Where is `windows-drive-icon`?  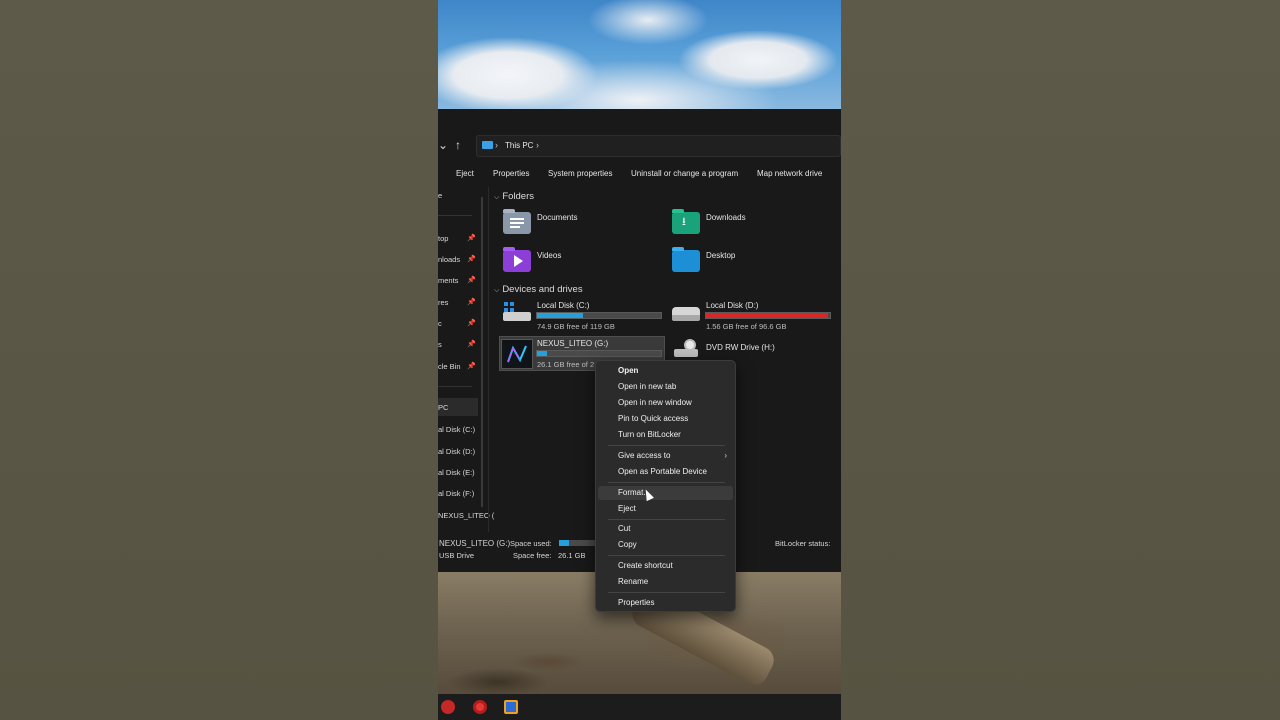 windows-drive-icon is located at coordinates (517, 311).